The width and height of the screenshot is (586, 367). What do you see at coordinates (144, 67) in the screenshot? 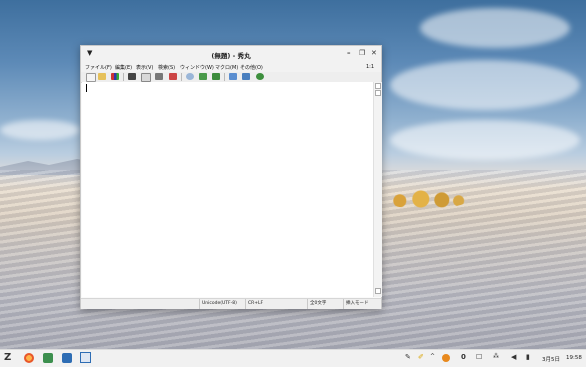
I see `menu-view: 表示(V)` at bounding box center [144, 67].